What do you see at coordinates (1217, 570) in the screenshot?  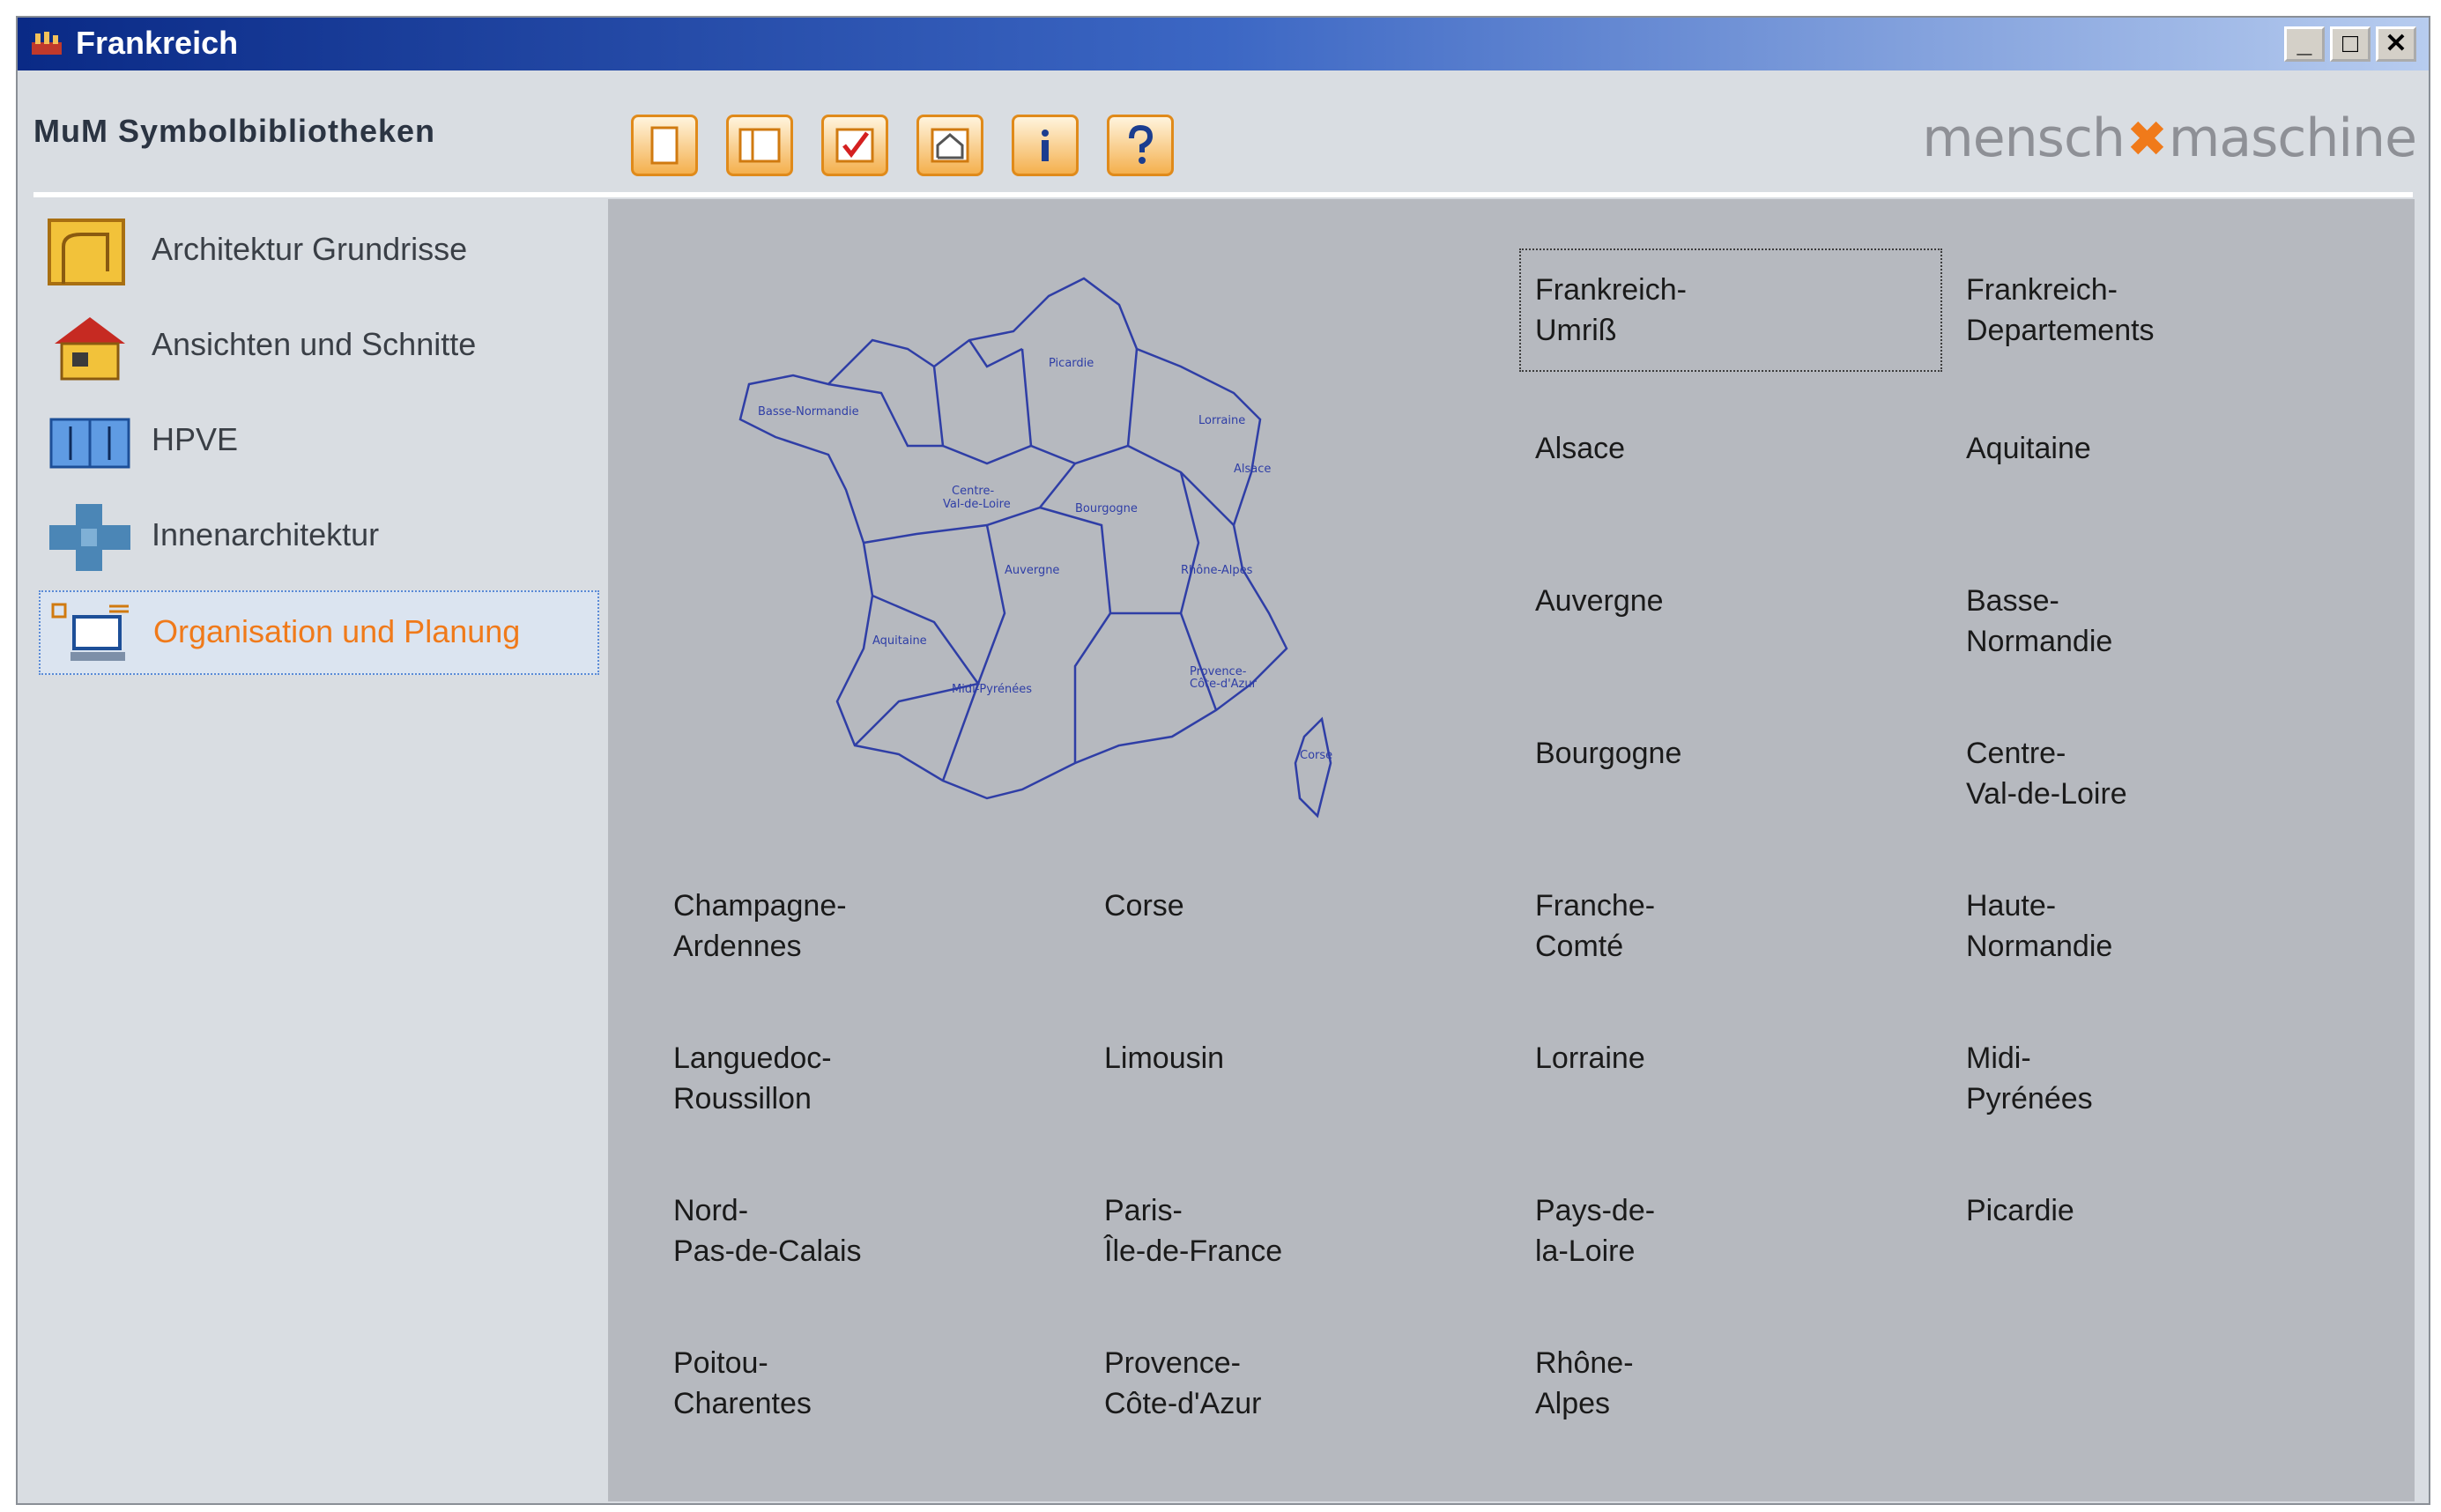 I see `svg-text: Rhône-Alpes` at bounding box center [1217, 570].